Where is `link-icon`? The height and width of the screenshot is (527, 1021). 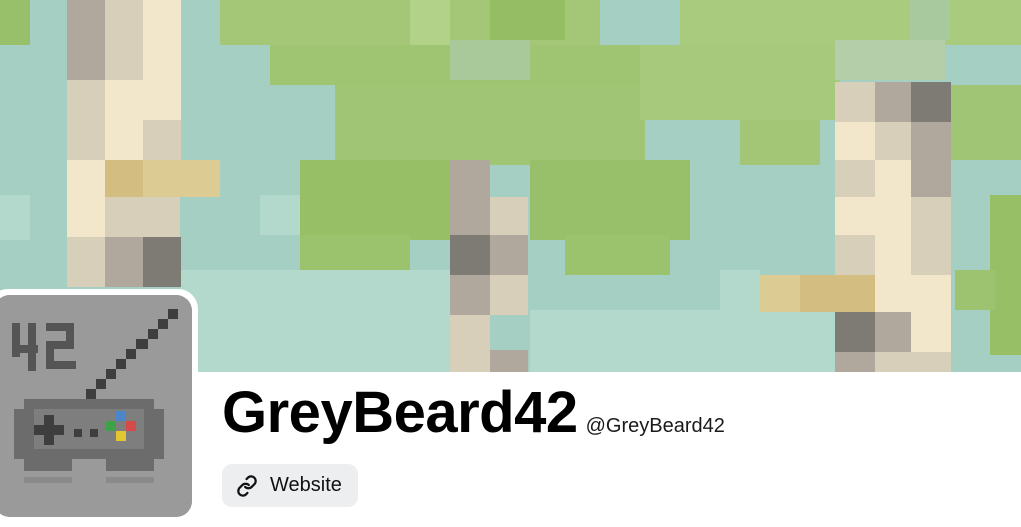
link-icon is located at coordinates (247, 485).